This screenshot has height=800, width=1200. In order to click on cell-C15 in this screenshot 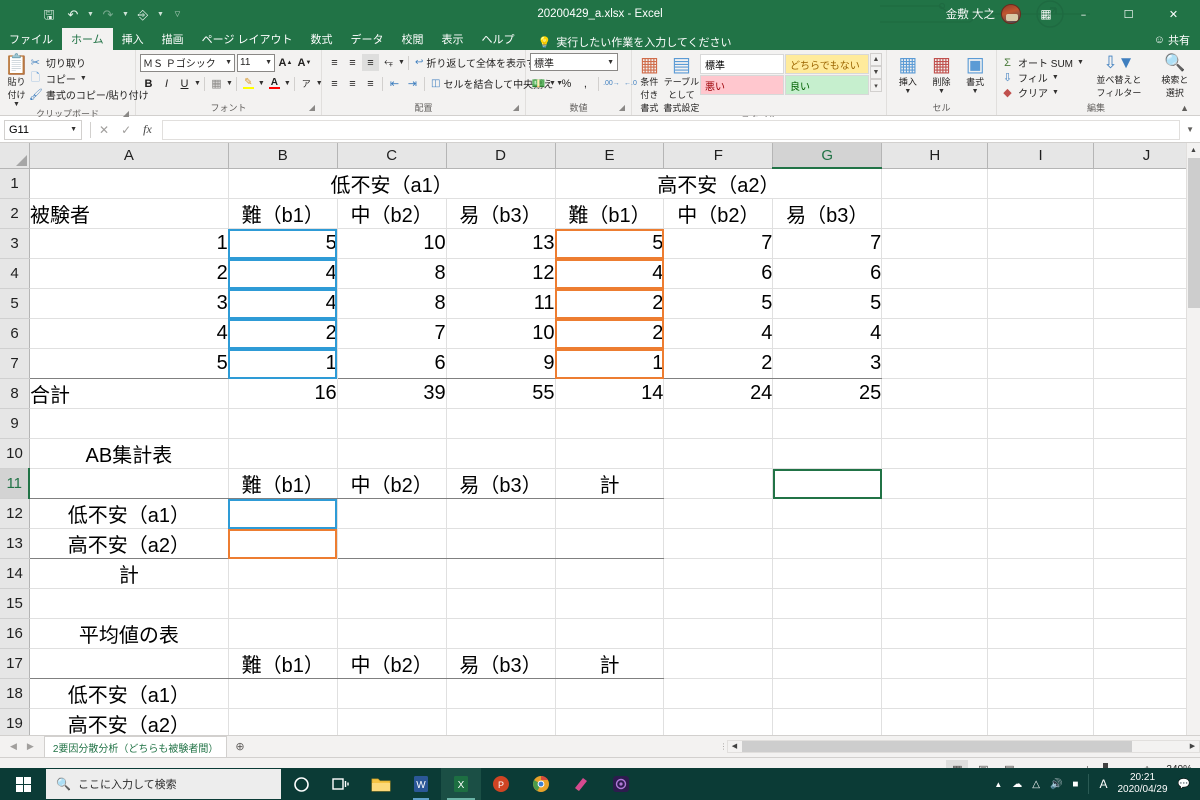, I will do `click(392, 603)`.